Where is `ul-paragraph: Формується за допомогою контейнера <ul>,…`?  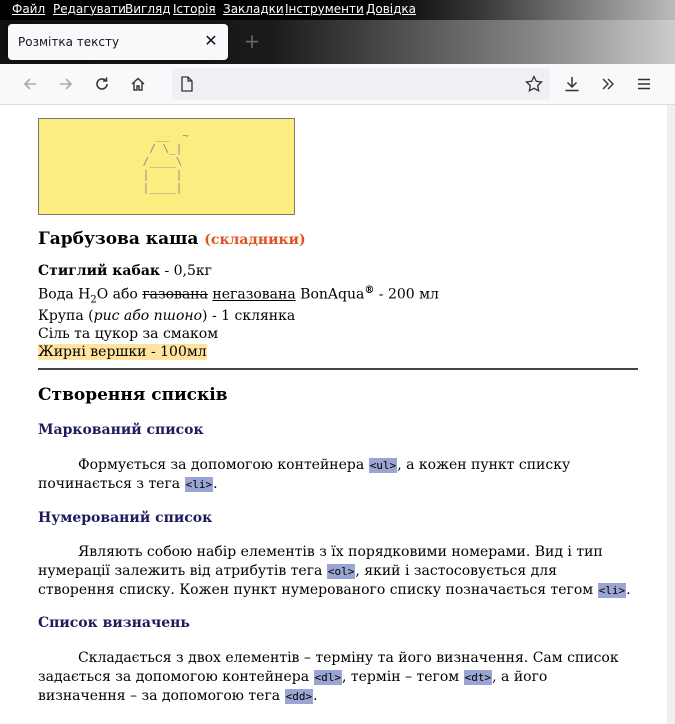
ul-paragraph: Формується за допомогою контейнера <ul>,… is located at coordinates (338, 475).